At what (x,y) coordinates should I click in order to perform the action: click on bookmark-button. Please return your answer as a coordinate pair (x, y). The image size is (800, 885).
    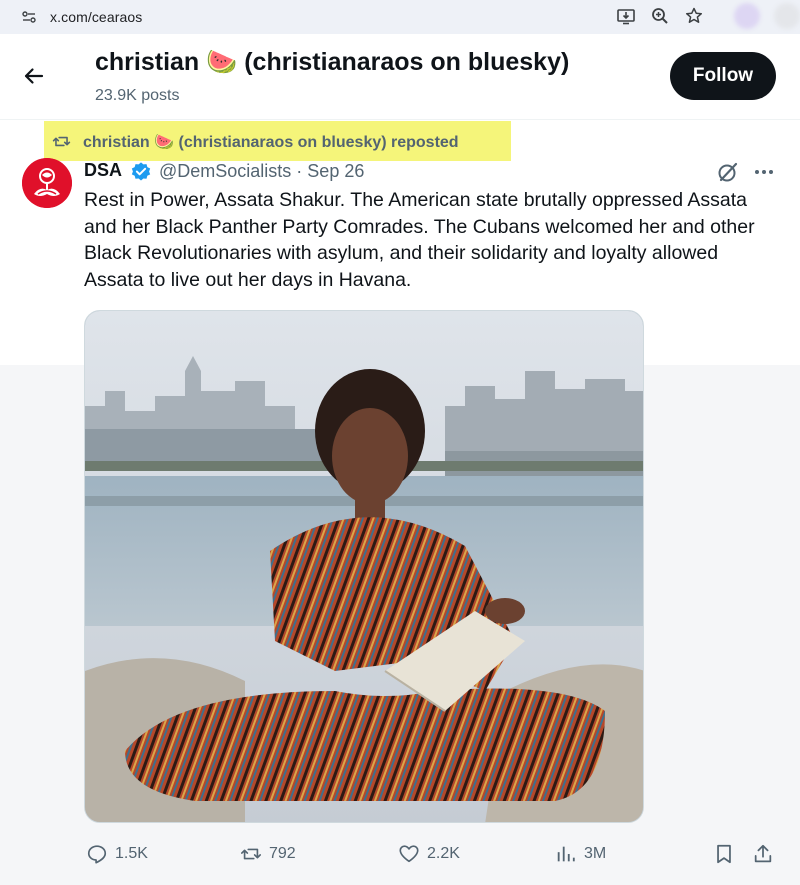
    Looking at the image, I should click on (727, 854).